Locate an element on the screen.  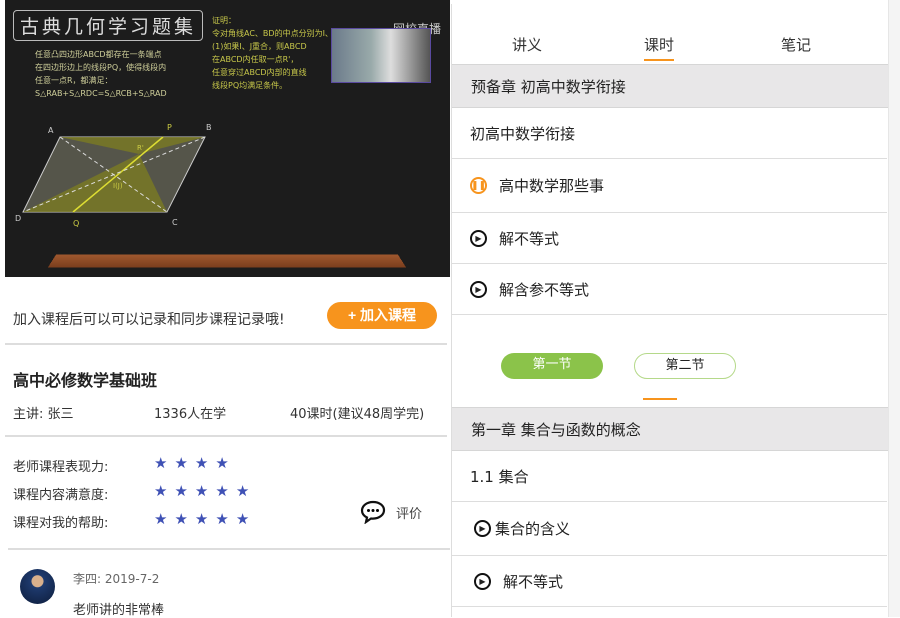
lesson-item: ❚❚ 高中数学那些事 is located at coordinates (669, 186).